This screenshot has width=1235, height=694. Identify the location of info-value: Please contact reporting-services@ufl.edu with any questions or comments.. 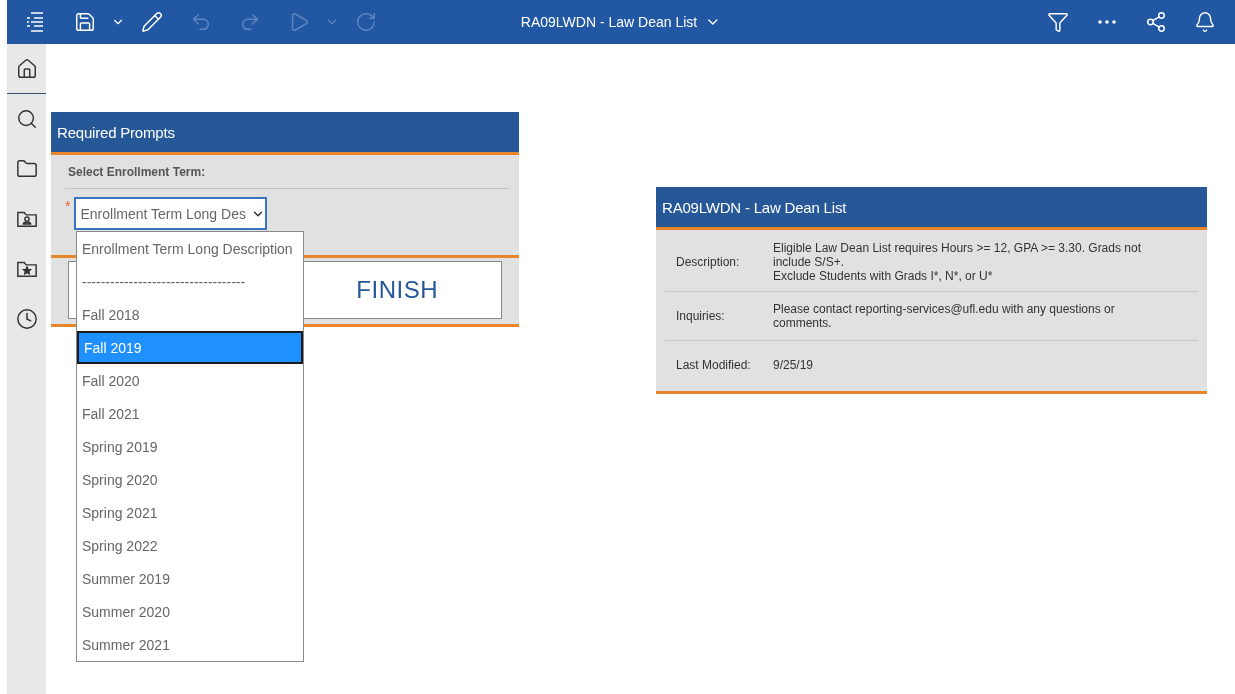
(944, 316).